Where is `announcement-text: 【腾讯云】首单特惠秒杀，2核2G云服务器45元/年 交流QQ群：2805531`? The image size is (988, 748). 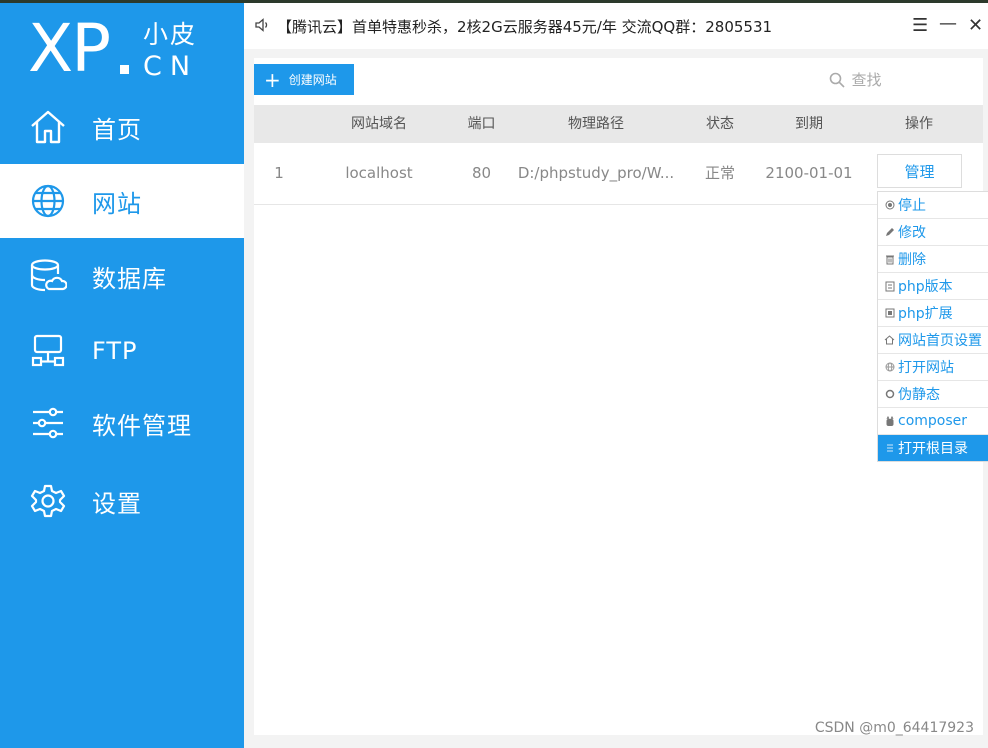 announcement-text: 【腾讯云】首单特惠秒杀，2核2G云服务器45元/年 交流QQ群：2805531 is located at coordinates (524, 26).